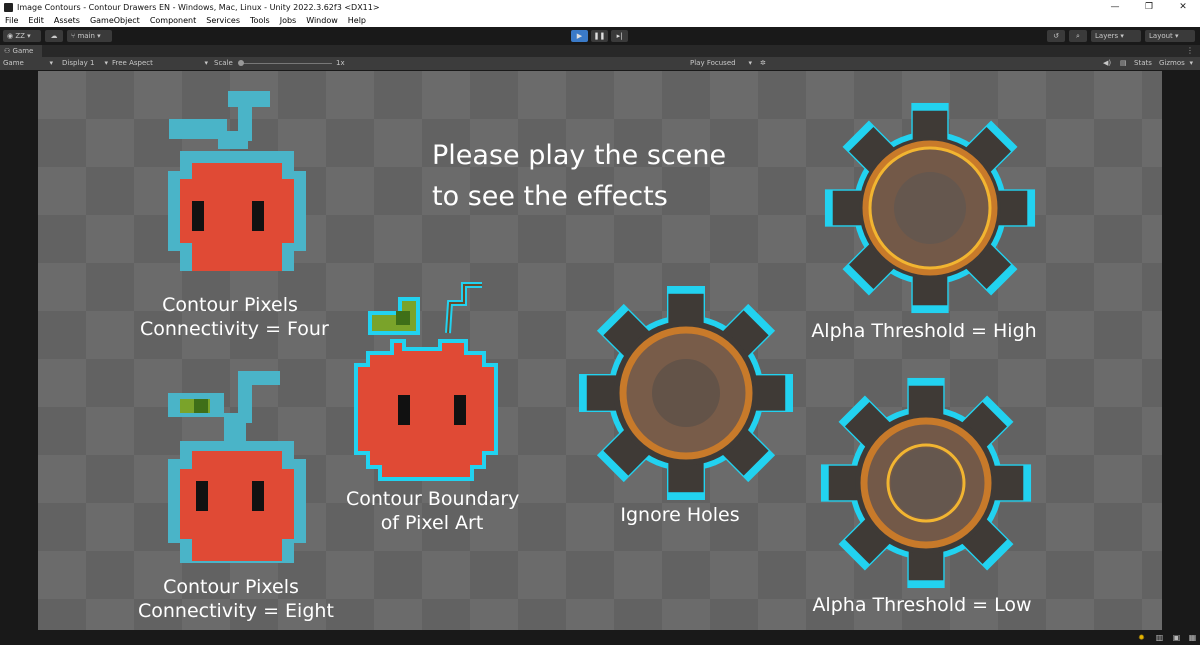  Describe the element at coordinates (237, 181) in the screenshot. I see `apple-four-connectivity` at that location.